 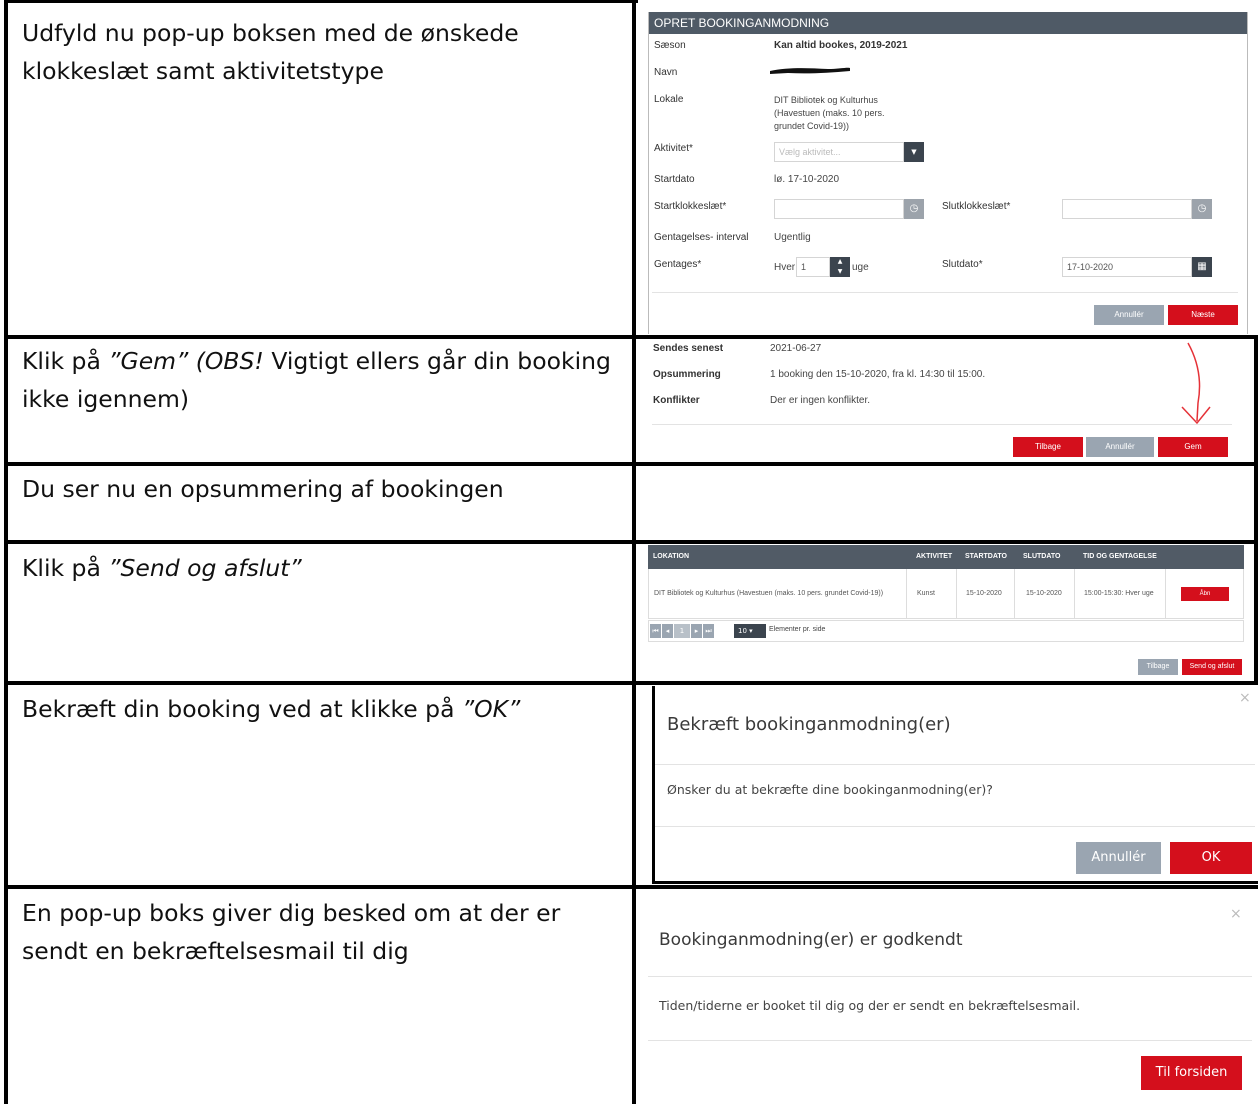 I want to click on next-page-button: ▸, so click(x=696, y=631).